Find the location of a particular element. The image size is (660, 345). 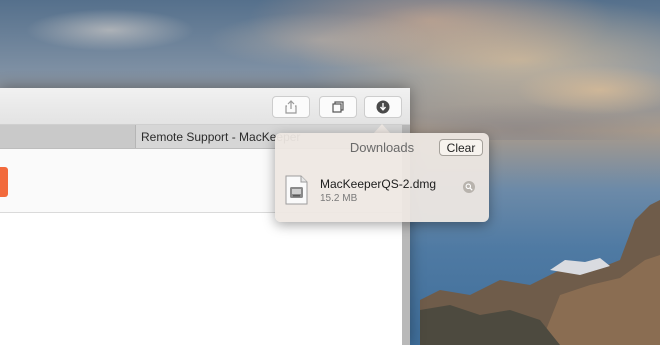

toolbar is located at coordinates (205, 106).